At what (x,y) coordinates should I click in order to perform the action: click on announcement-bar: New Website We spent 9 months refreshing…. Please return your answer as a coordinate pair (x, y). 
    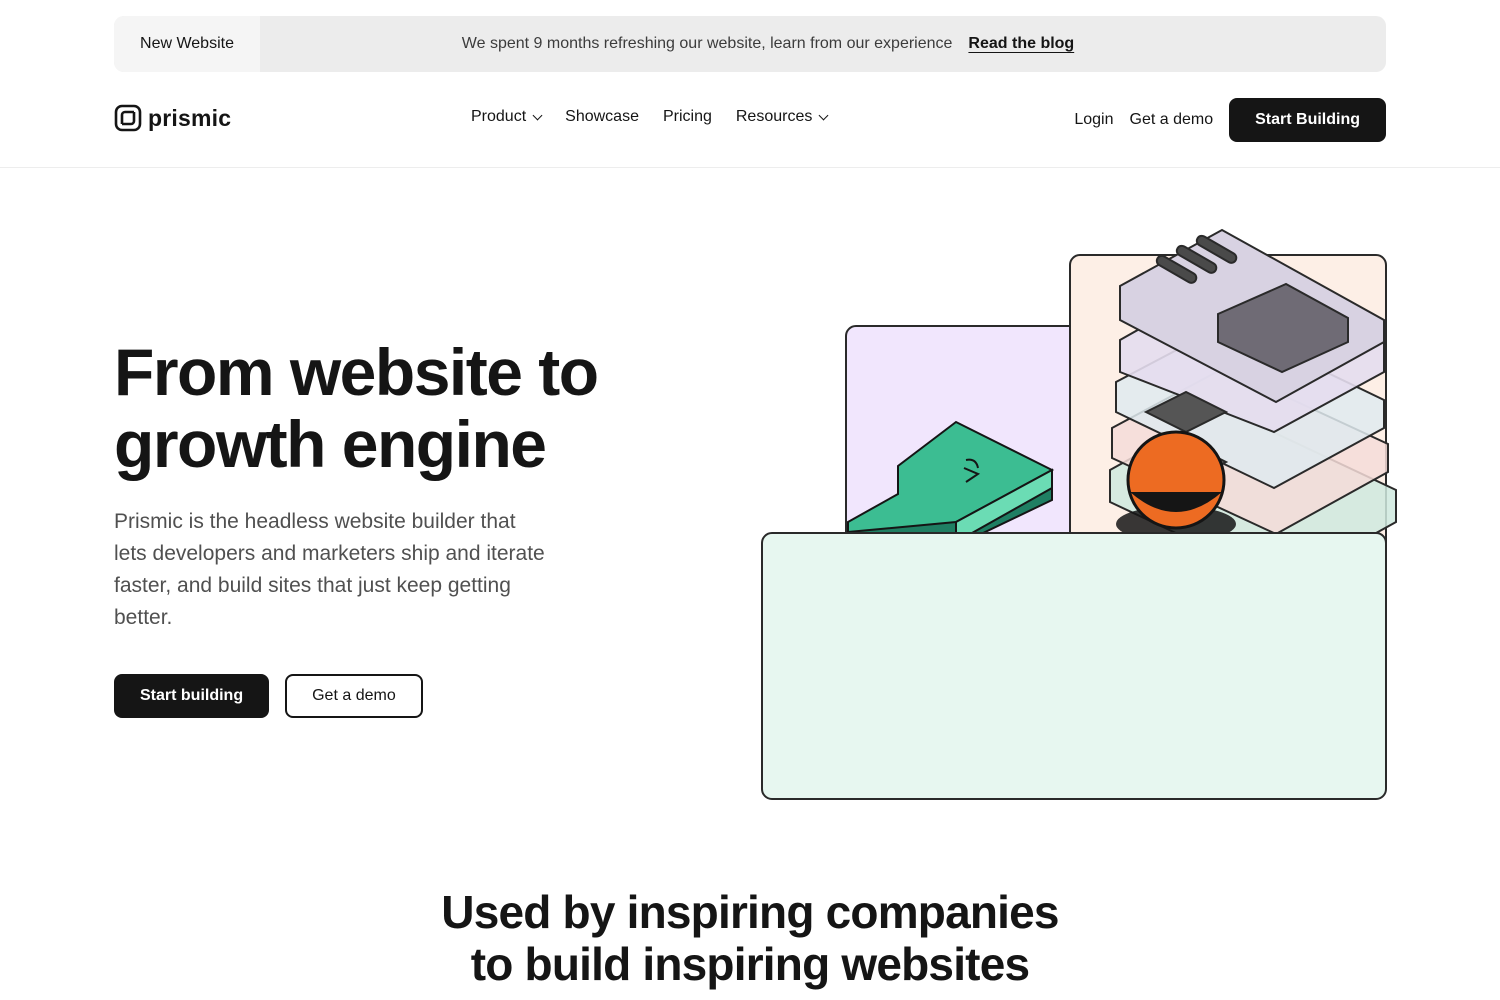
    Looking at the image, I should click on (750, 44).